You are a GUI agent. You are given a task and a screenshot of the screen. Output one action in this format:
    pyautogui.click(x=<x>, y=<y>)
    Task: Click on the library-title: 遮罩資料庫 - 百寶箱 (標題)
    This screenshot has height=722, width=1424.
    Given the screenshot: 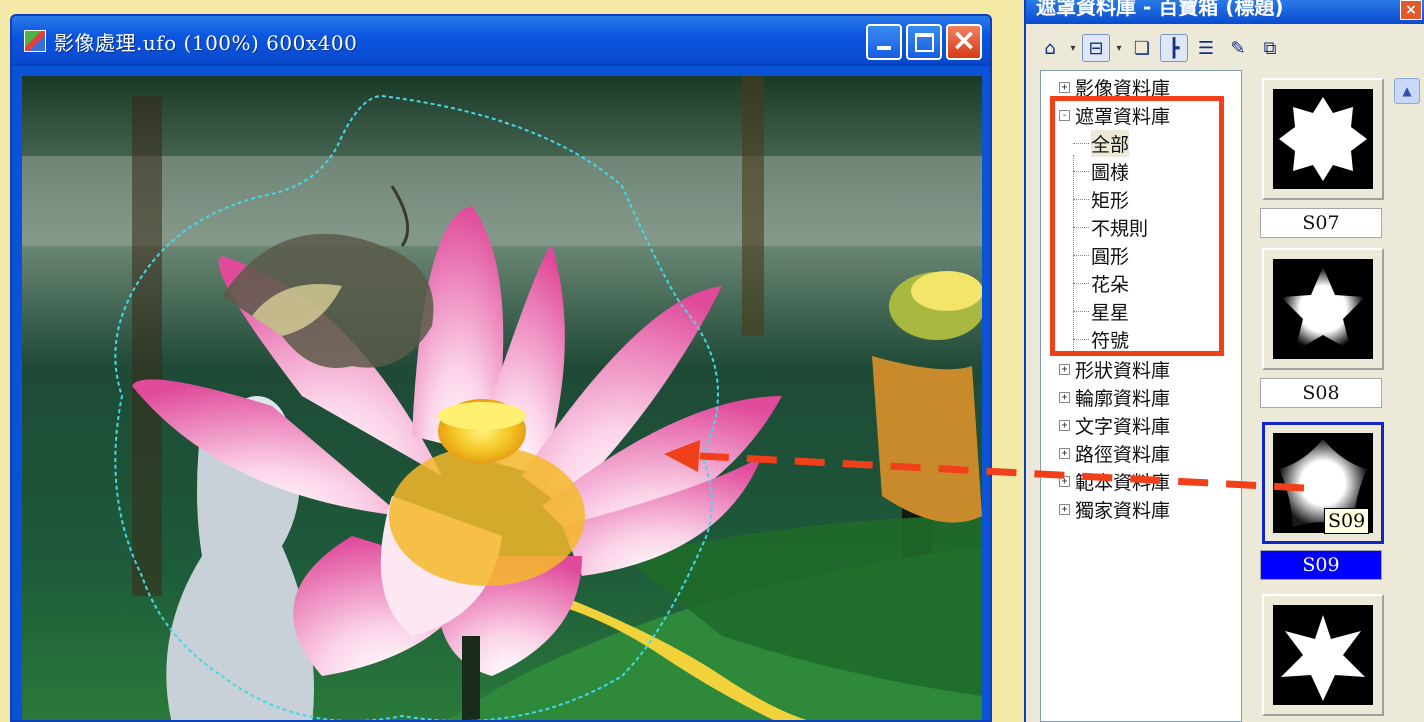 What is the action you would take?
    pyautogui.click(x=1160, y=9)
    